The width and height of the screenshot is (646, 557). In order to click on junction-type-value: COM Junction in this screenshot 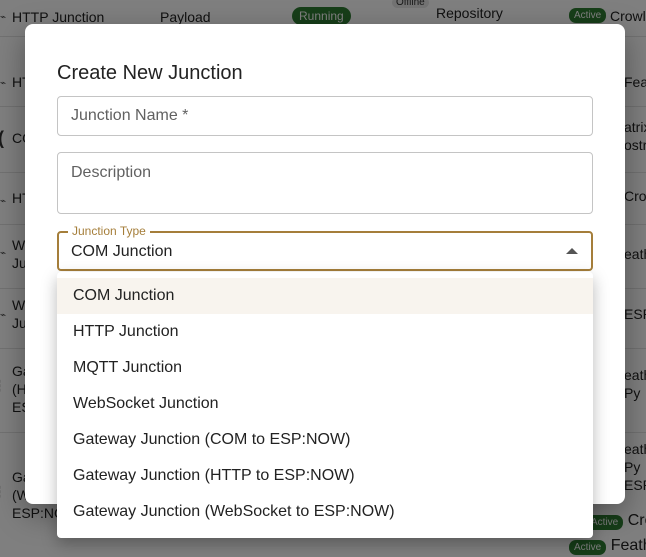, I will do `click(122, 251)`.